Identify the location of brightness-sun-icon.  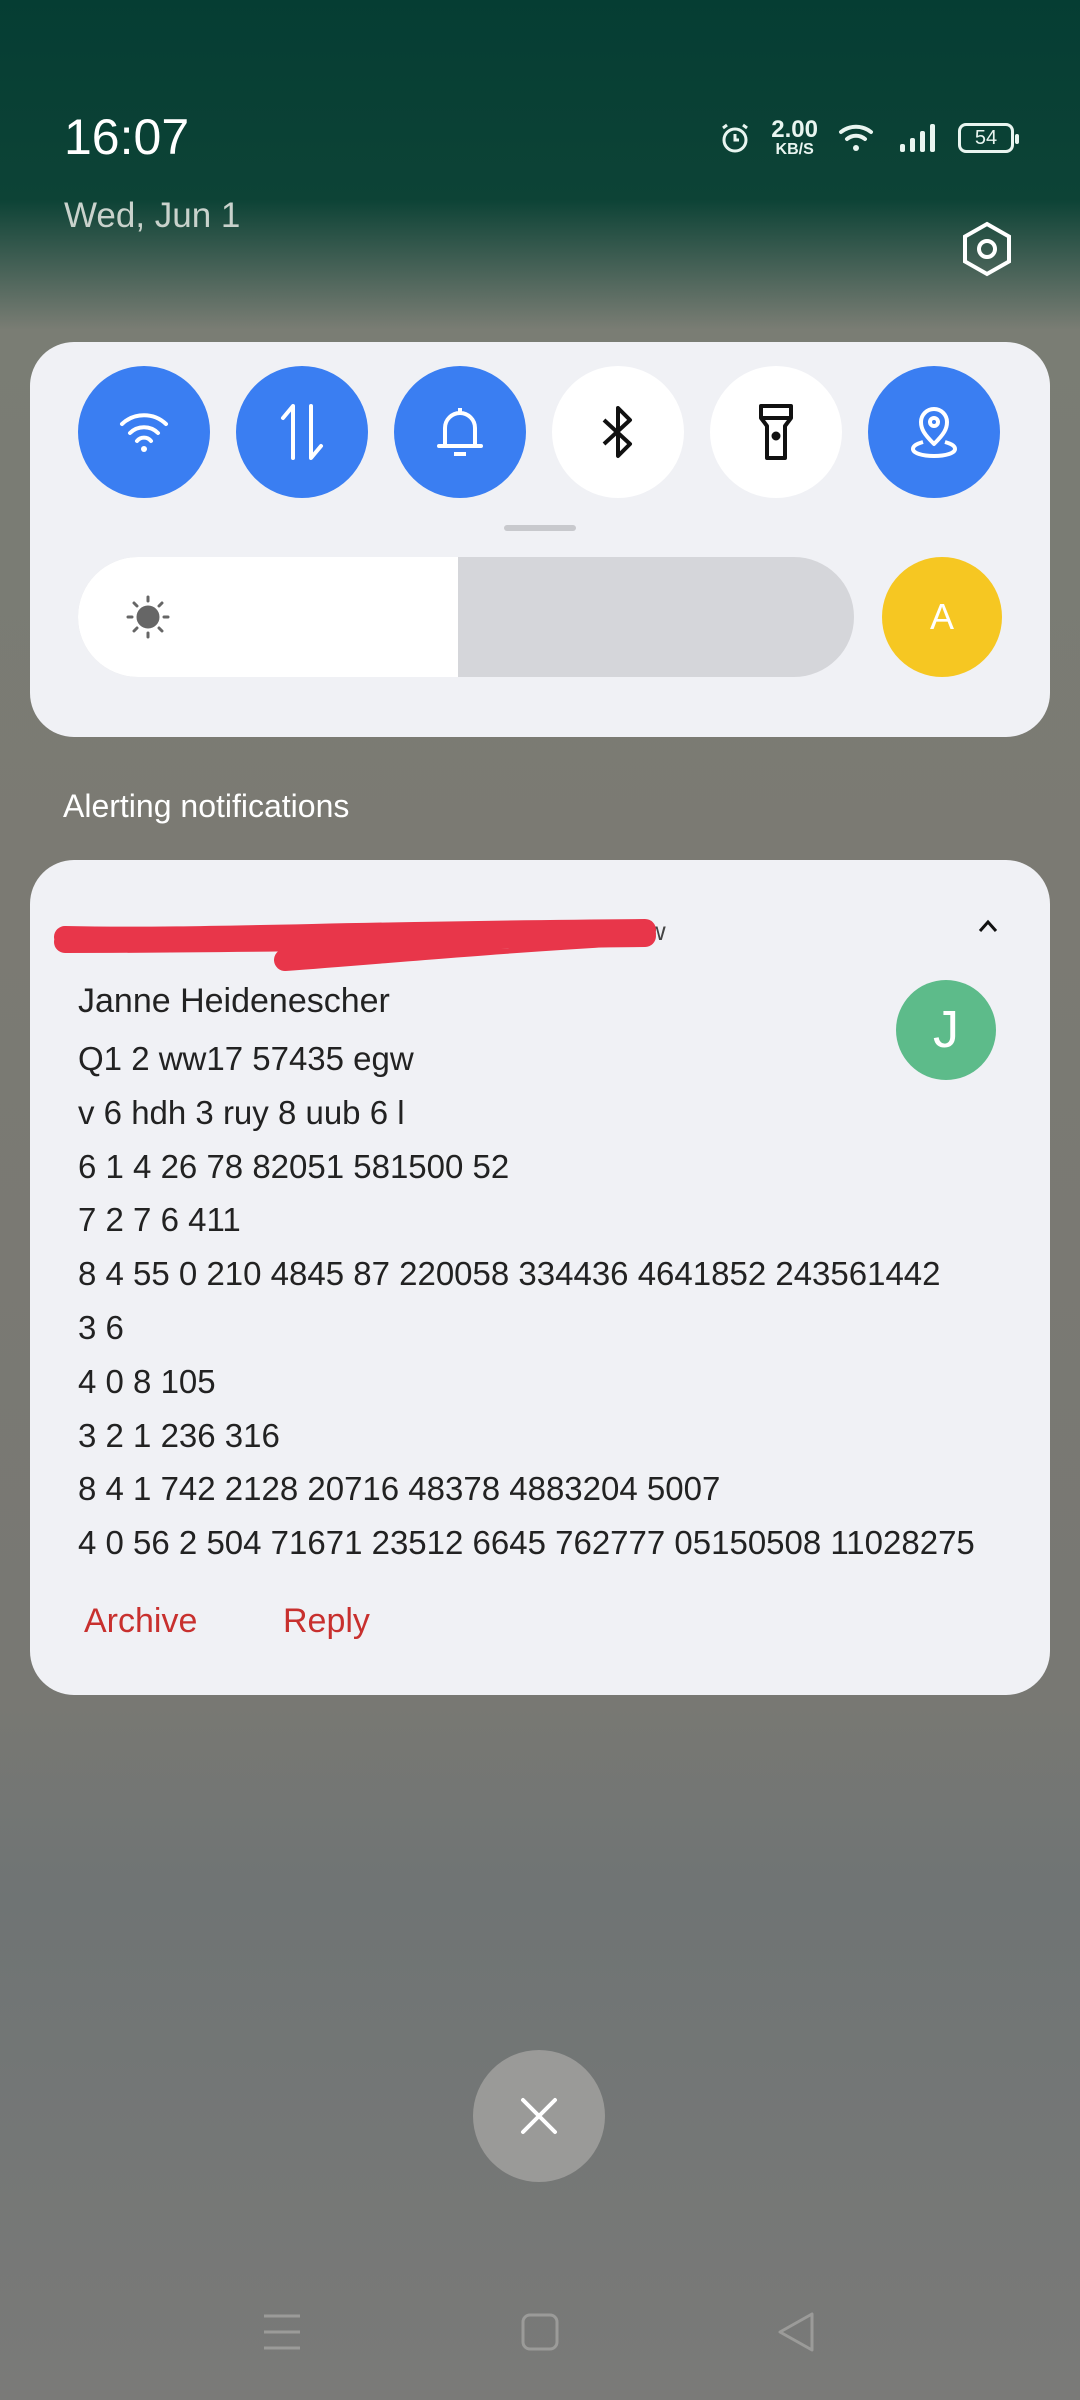
(148, 617).